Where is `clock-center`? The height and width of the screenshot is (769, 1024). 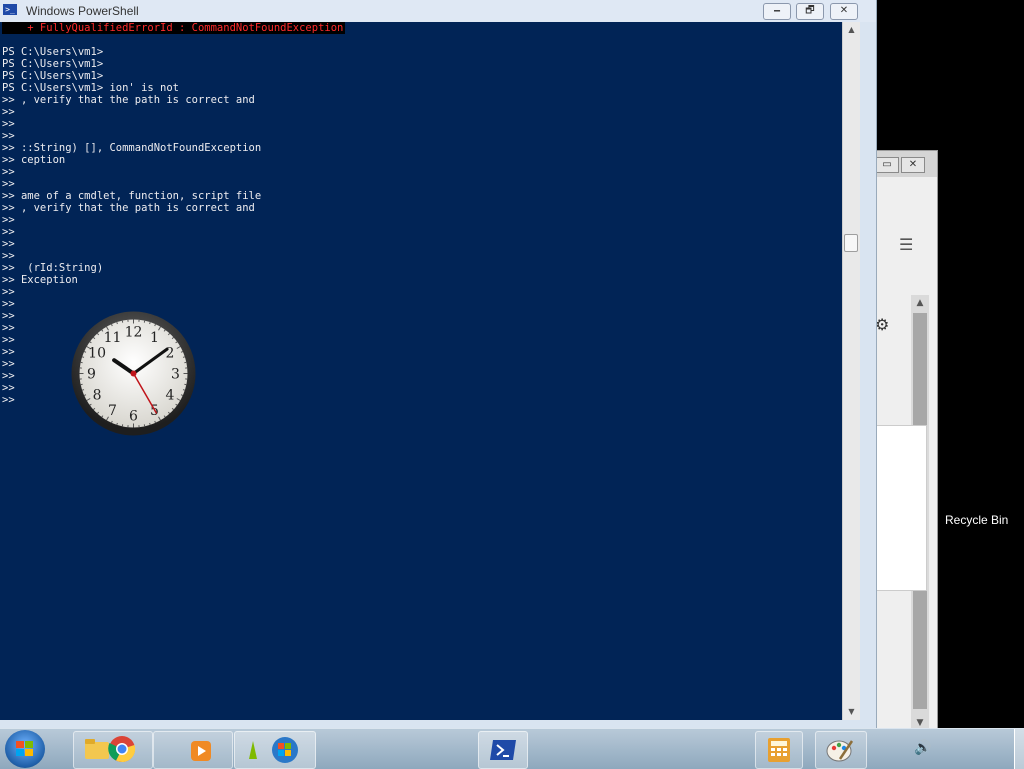
clock-center is located at coordinates (134, 374).